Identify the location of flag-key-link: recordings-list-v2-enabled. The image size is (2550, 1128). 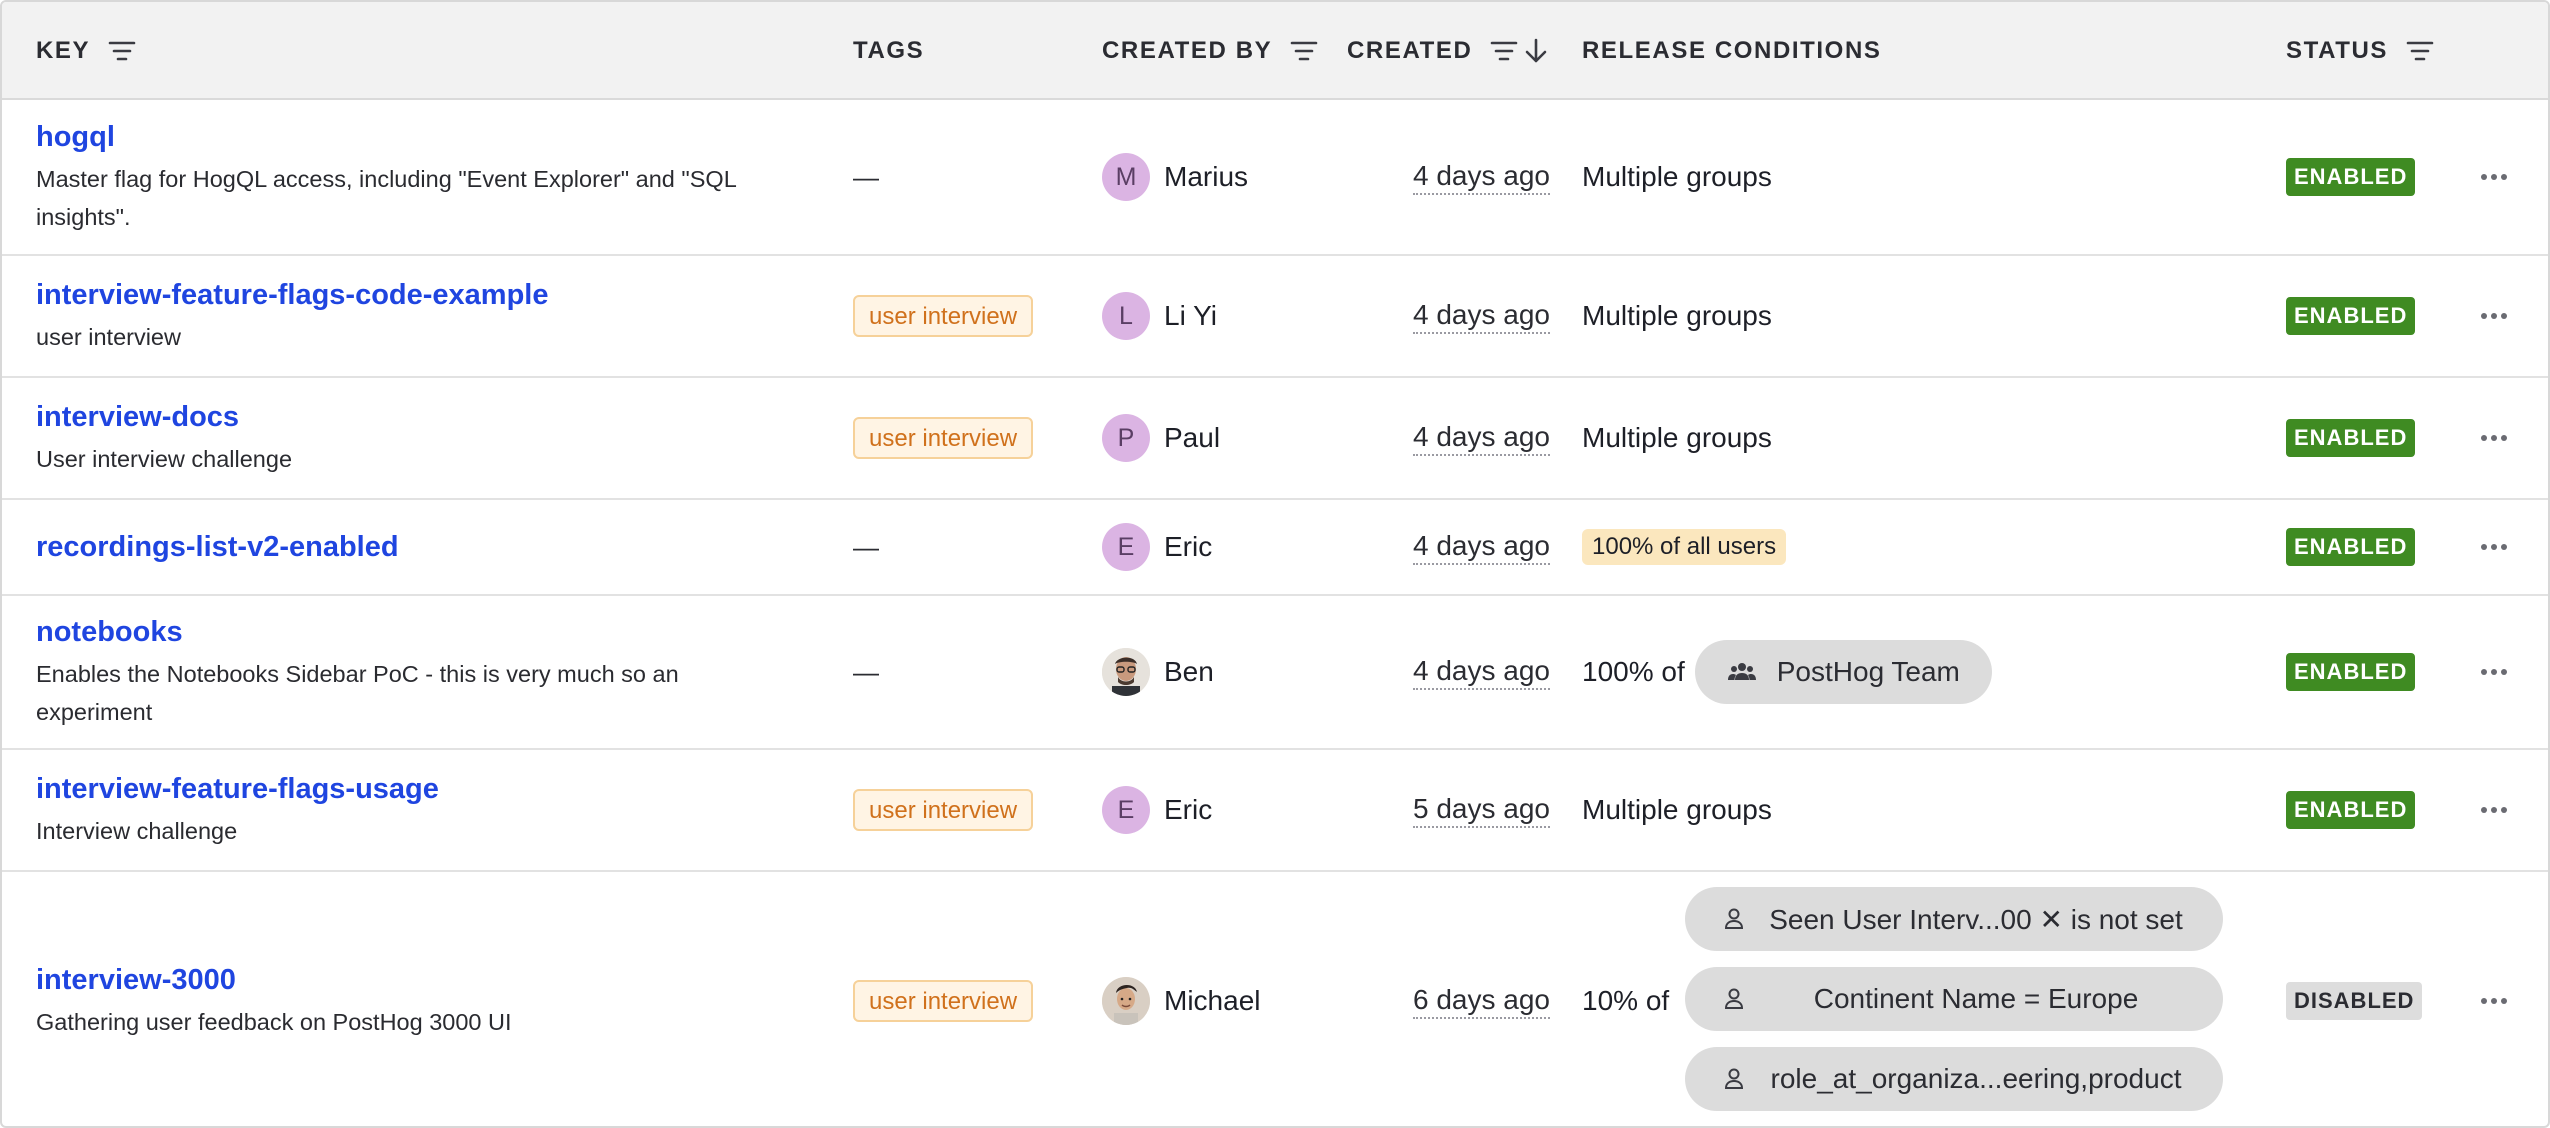
(217, 547).